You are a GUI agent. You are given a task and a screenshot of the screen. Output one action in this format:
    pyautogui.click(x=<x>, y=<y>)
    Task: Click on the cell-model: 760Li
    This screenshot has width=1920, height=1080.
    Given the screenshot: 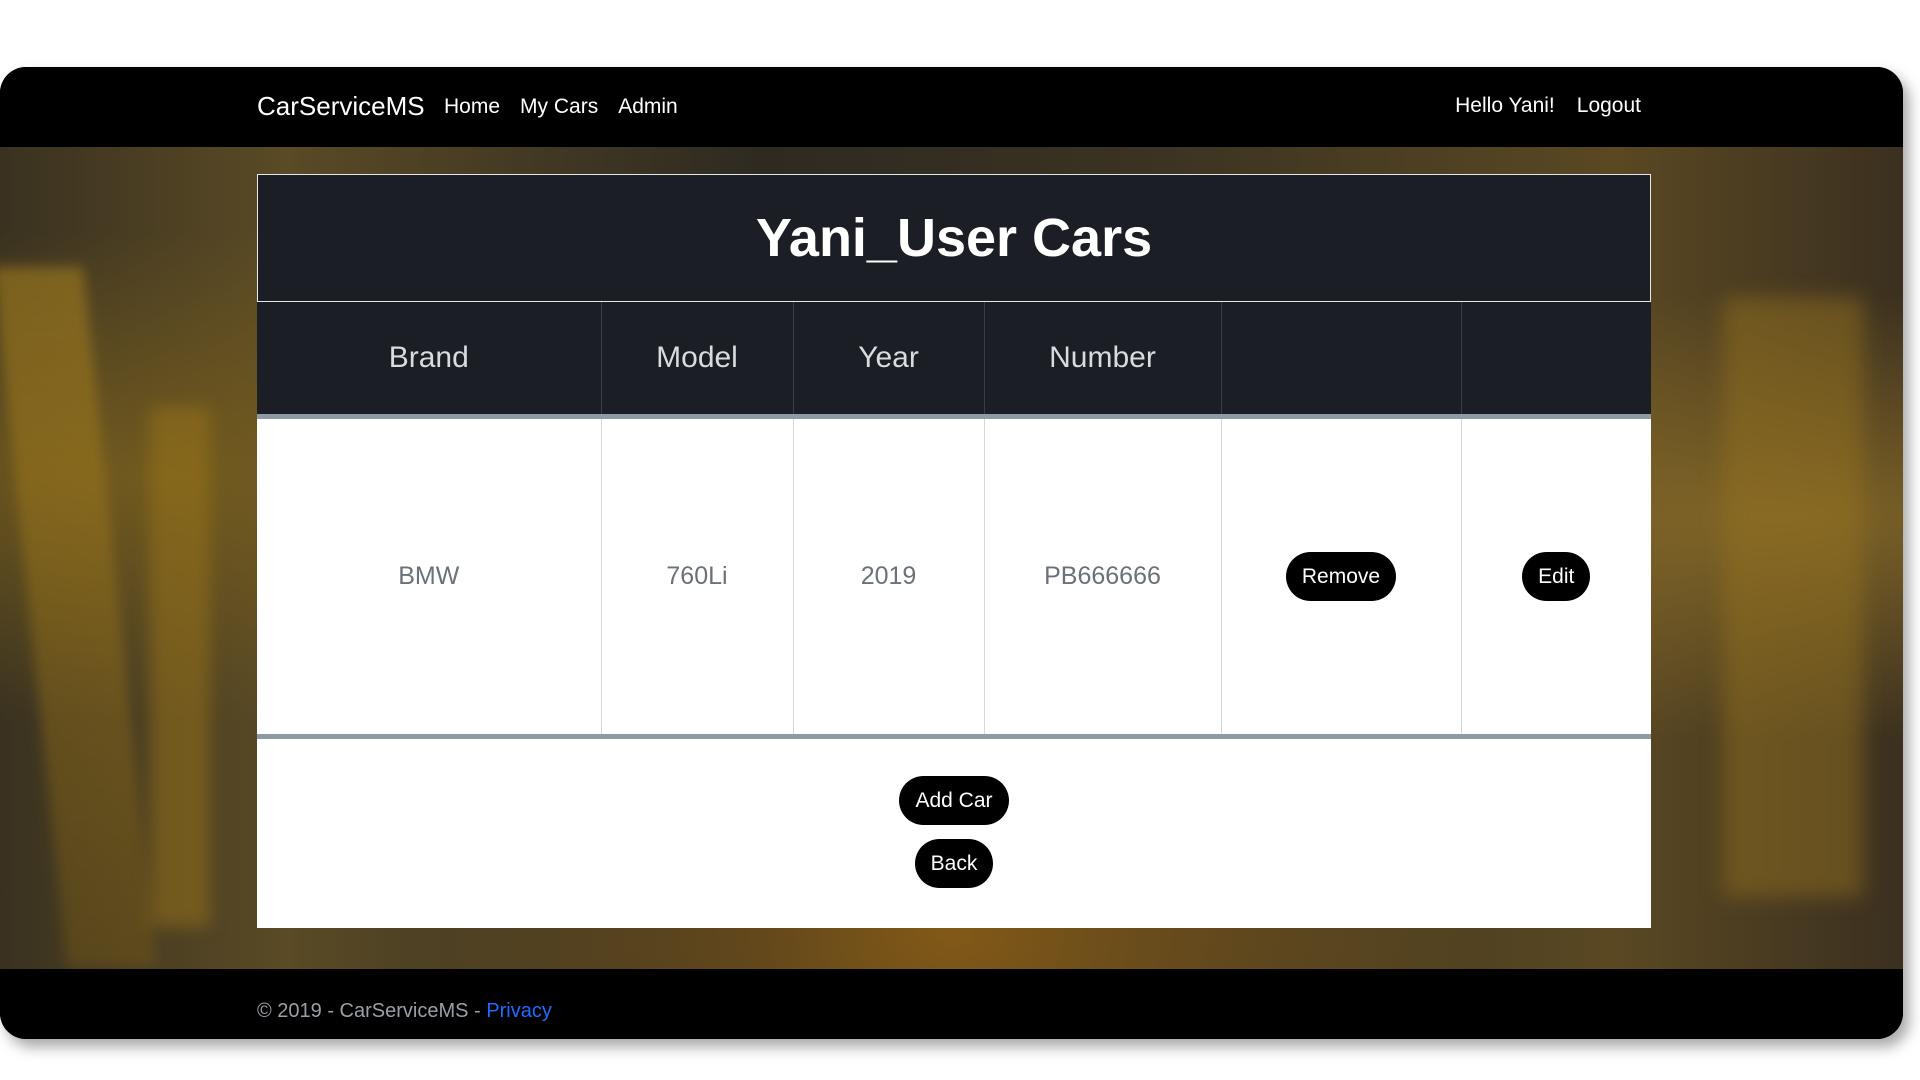 What is the action you would take?
    pyautogui.click(x=697, y=577)
    